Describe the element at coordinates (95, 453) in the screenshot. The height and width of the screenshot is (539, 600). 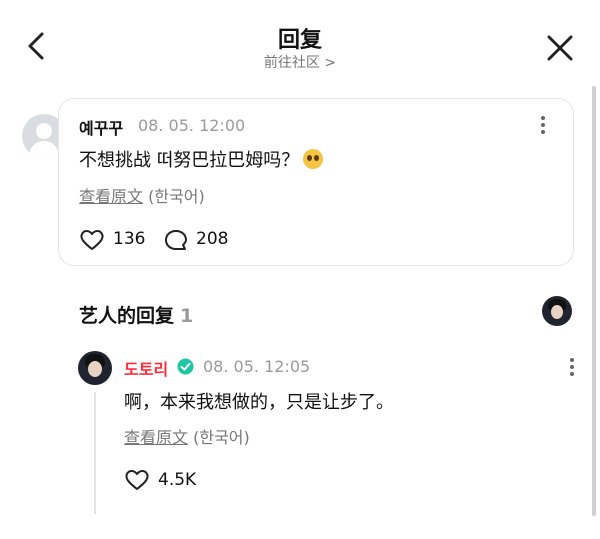
I see `thread-line` at that location.